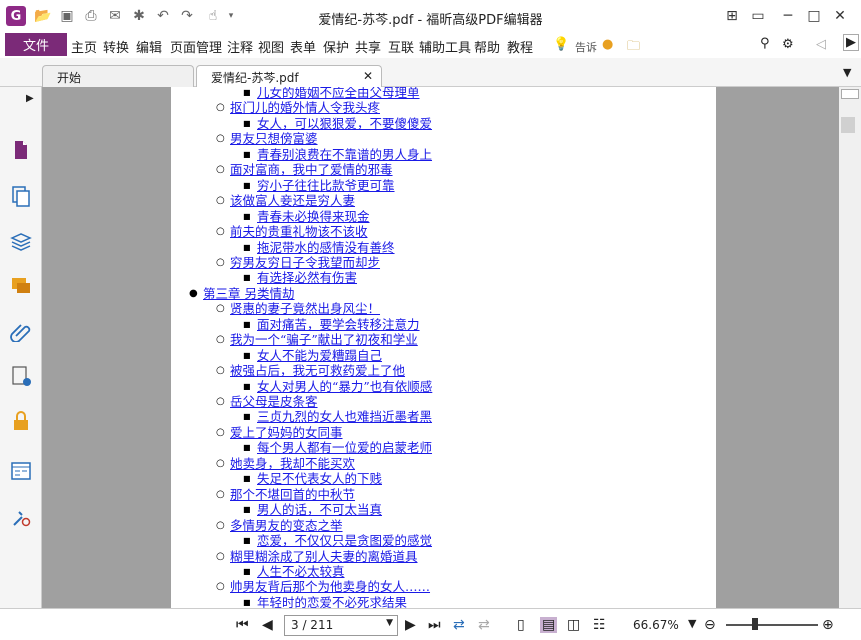  I want to click on outline-link: 我为一个“骗子”献出了初夜和学业, so click(324, 339).